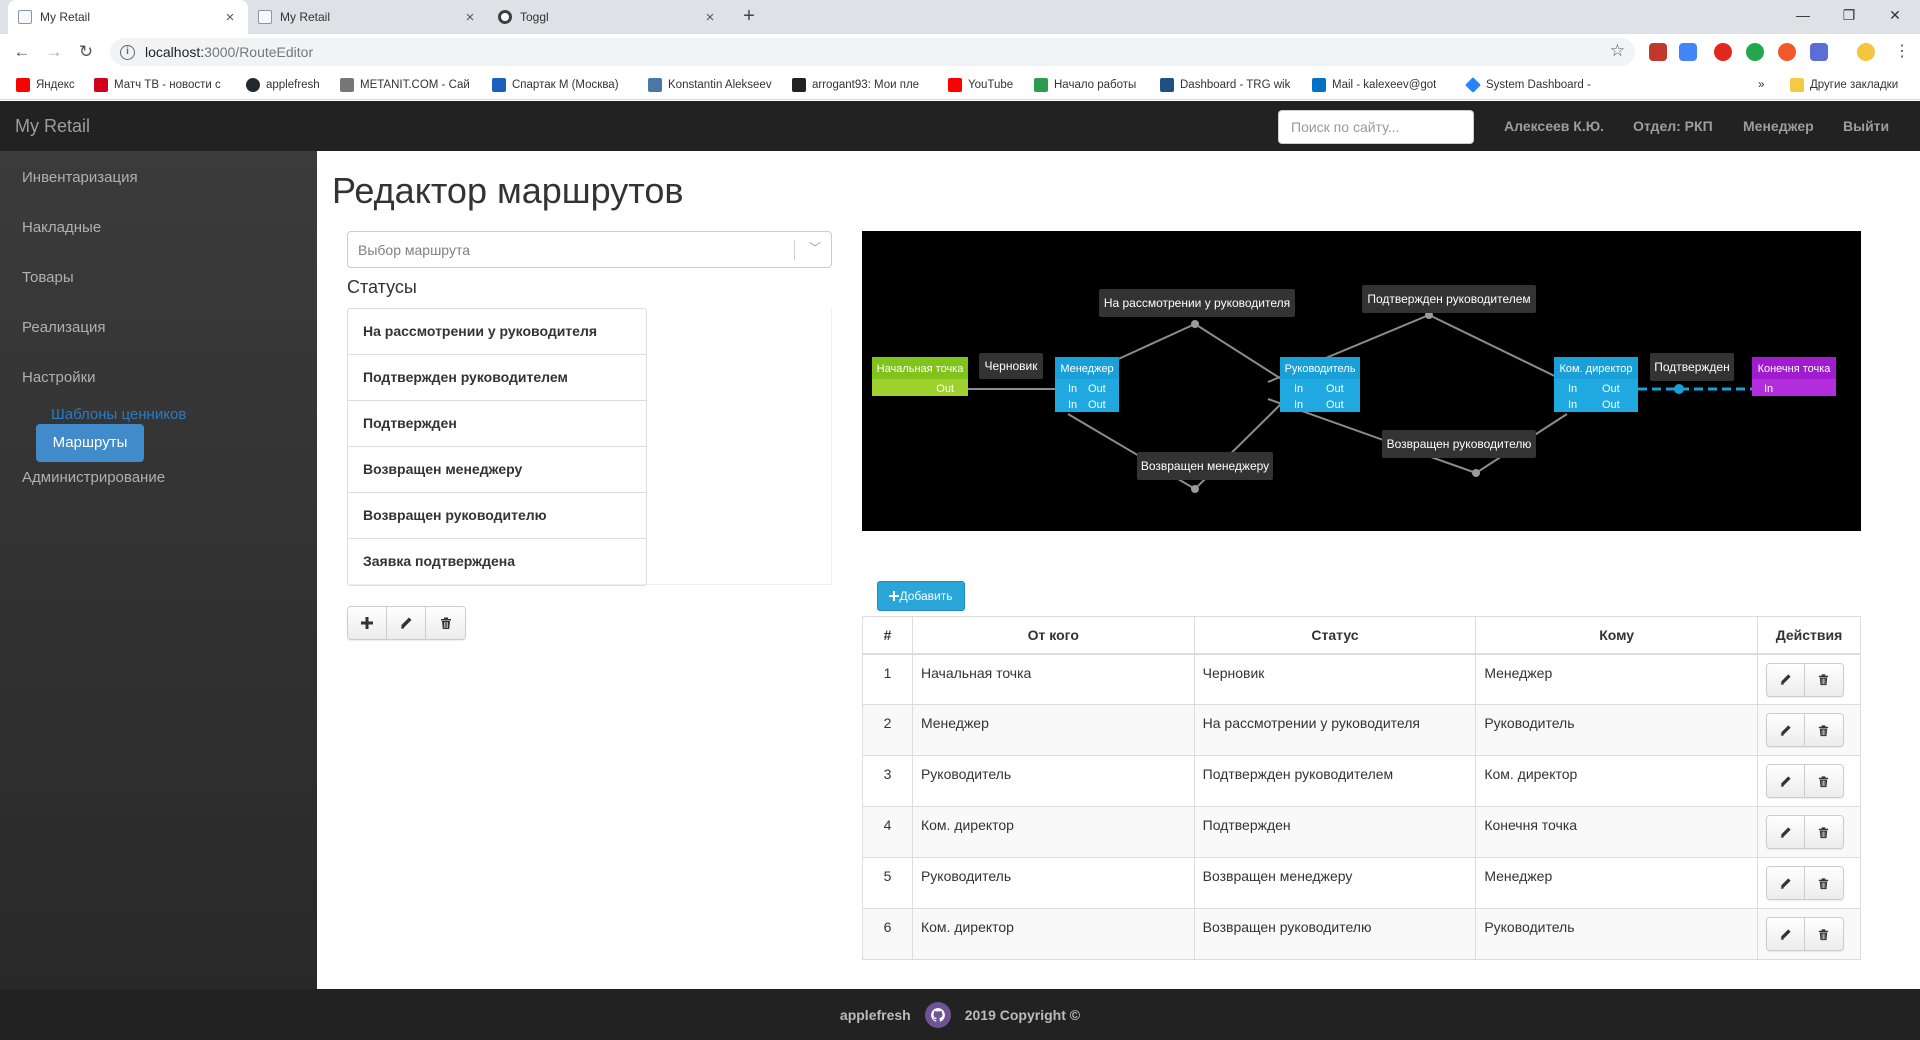  I want to click on bookmark: Спартак М (Москва), so click(560, 85).